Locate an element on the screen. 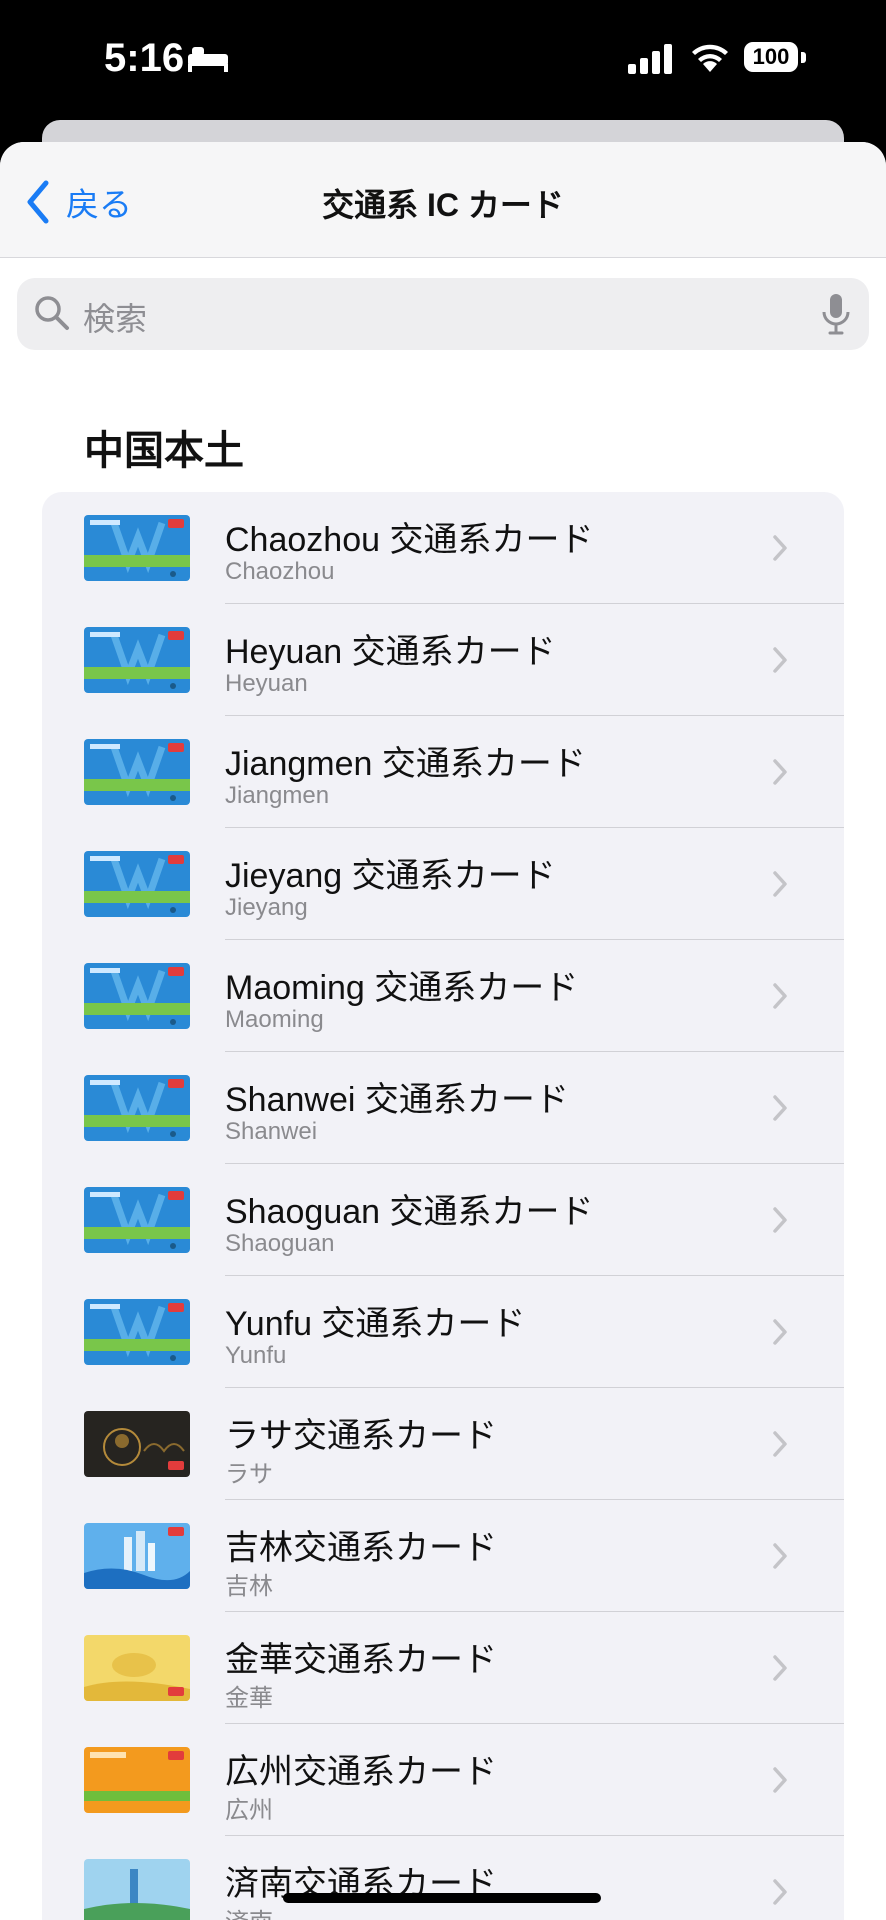 This screenshot has height=1920, width=886. card-list-row: Jiangmen 交通系カード Jiangmen is located at coordinates (443, 772).